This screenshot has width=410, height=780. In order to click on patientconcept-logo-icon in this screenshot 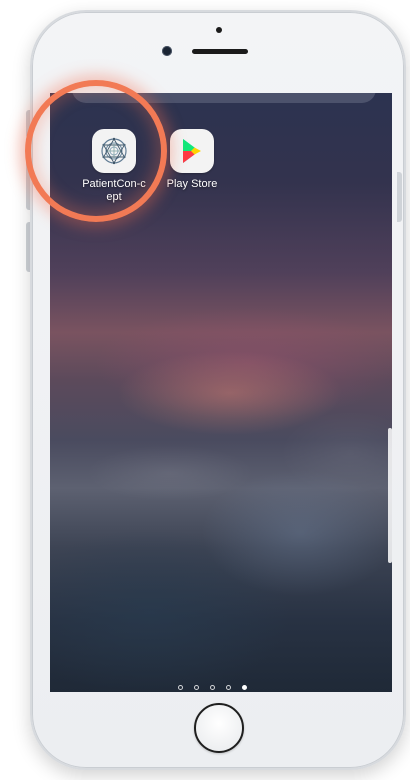, I will do `click(114, 151)`.